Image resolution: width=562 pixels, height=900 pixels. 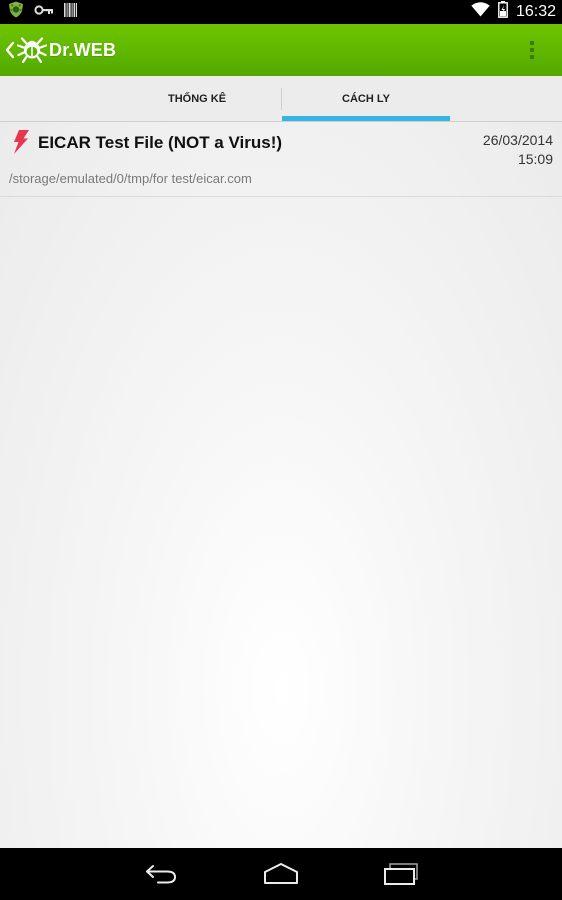 I want to click on tab-quarantine: CÁCH LY, so click(x=366, y=98).